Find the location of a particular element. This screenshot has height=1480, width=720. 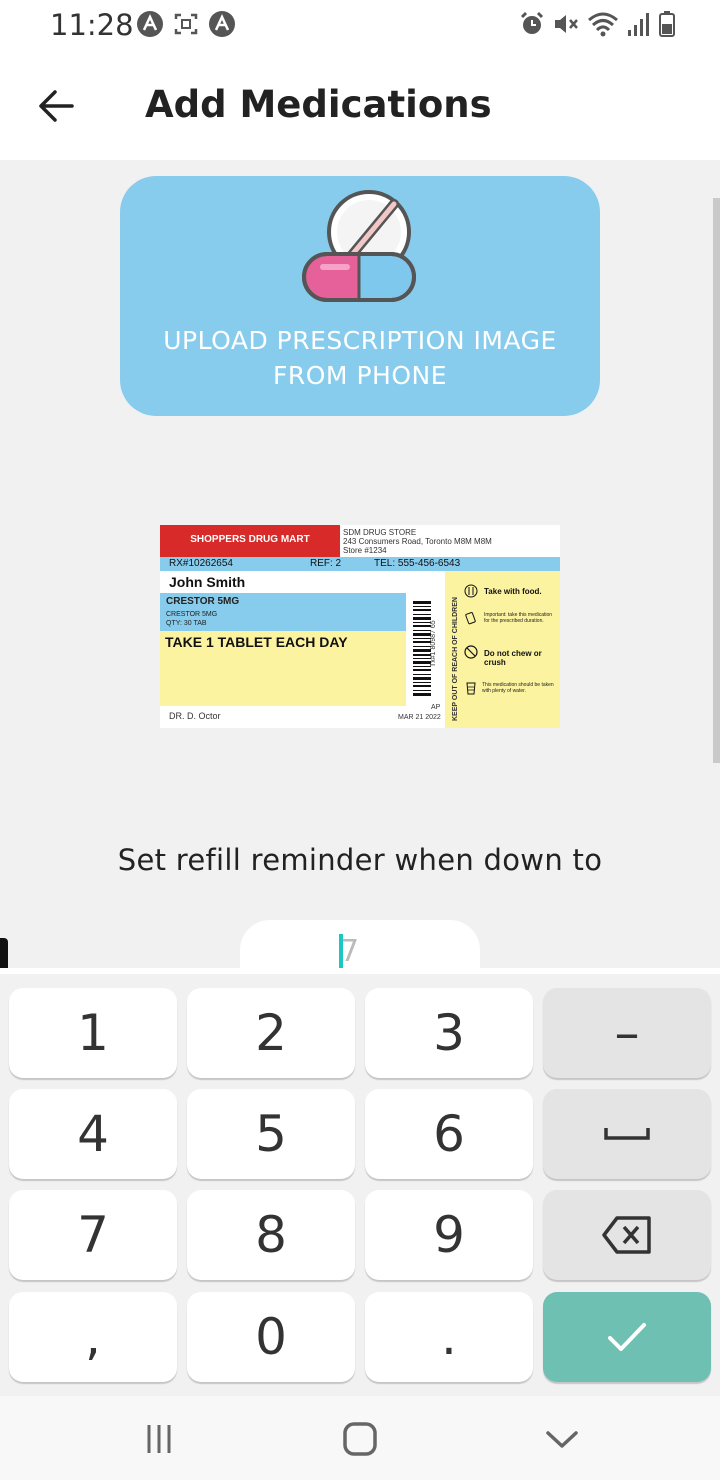

rx-phone: TEL: 555-456-6543 is located at coordinates (417, 563).